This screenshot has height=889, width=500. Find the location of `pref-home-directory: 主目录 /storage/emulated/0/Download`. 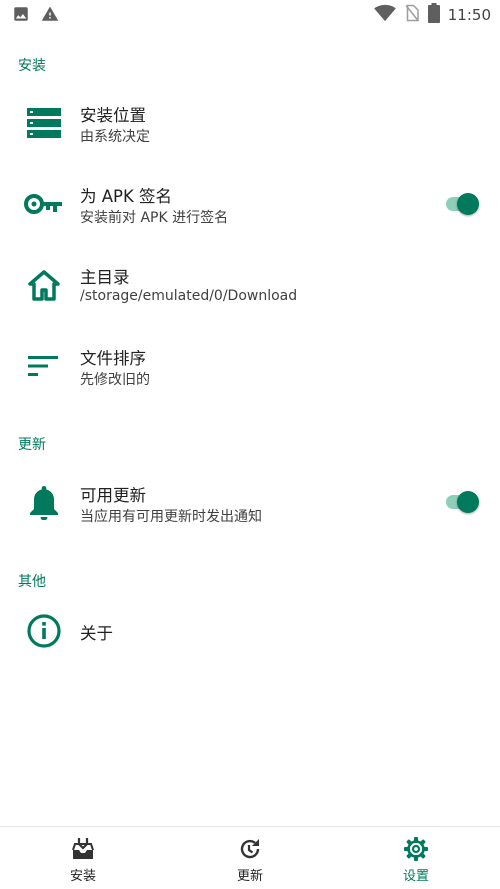

pref-home-directory: 主目录 /storage/emulated/0/Download is located at coordinates (250, 288).